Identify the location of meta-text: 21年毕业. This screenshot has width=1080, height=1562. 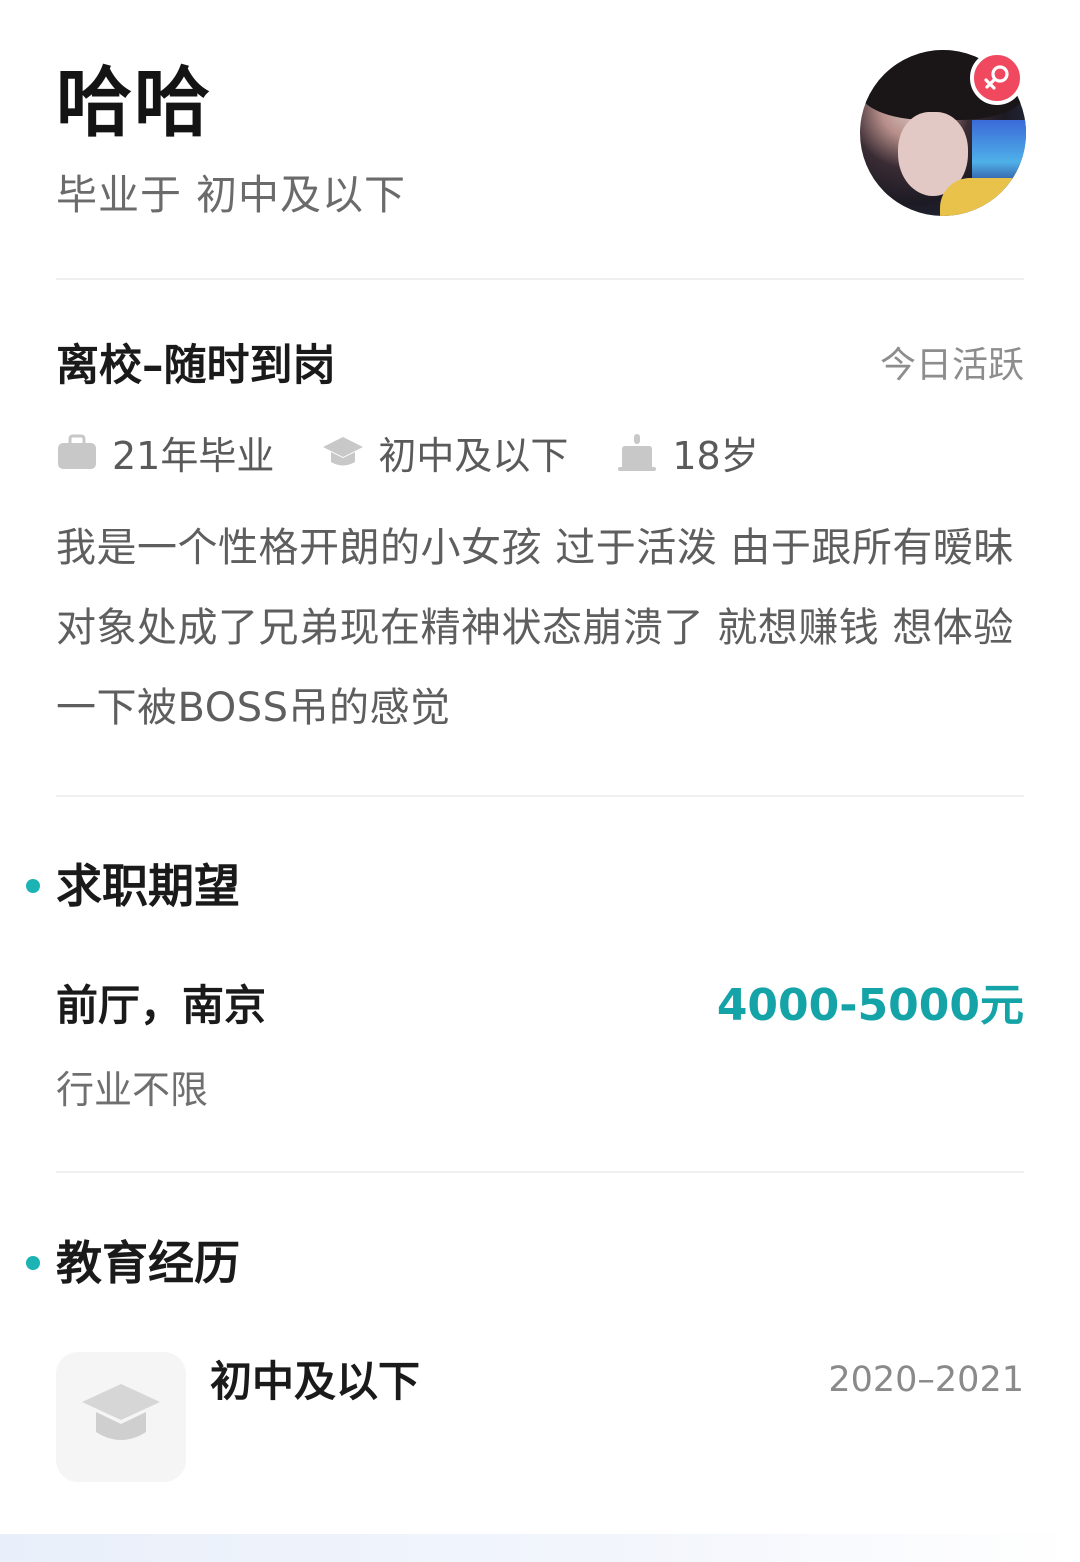
(193, 455).